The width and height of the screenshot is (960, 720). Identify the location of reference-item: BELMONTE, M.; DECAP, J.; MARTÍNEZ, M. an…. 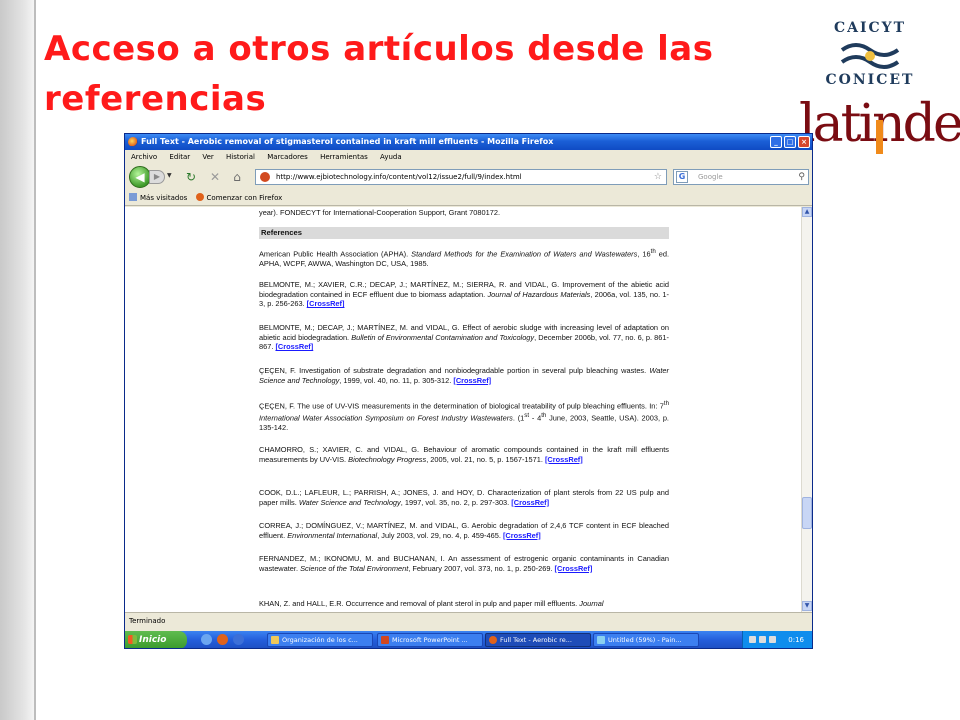
(464, 337).